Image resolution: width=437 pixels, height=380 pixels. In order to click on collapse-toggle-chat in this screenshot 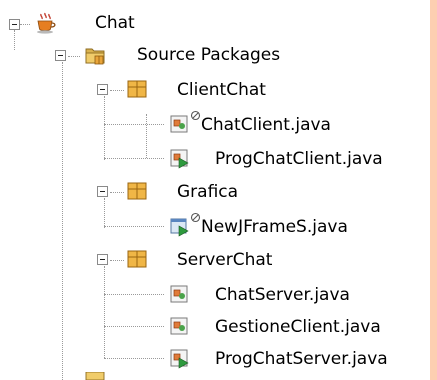, I will do `click(14, 24)`.